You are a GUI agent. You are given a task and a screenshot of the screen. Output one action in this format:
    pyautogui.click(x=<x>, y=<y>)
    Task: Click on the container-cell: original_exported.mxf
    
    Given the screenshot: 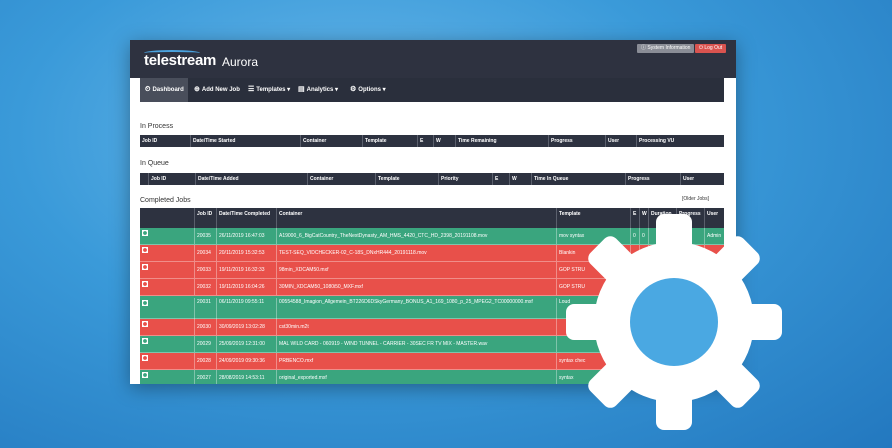 What is the action you would take?
    pyautogui.click(x=416, y=377)
    